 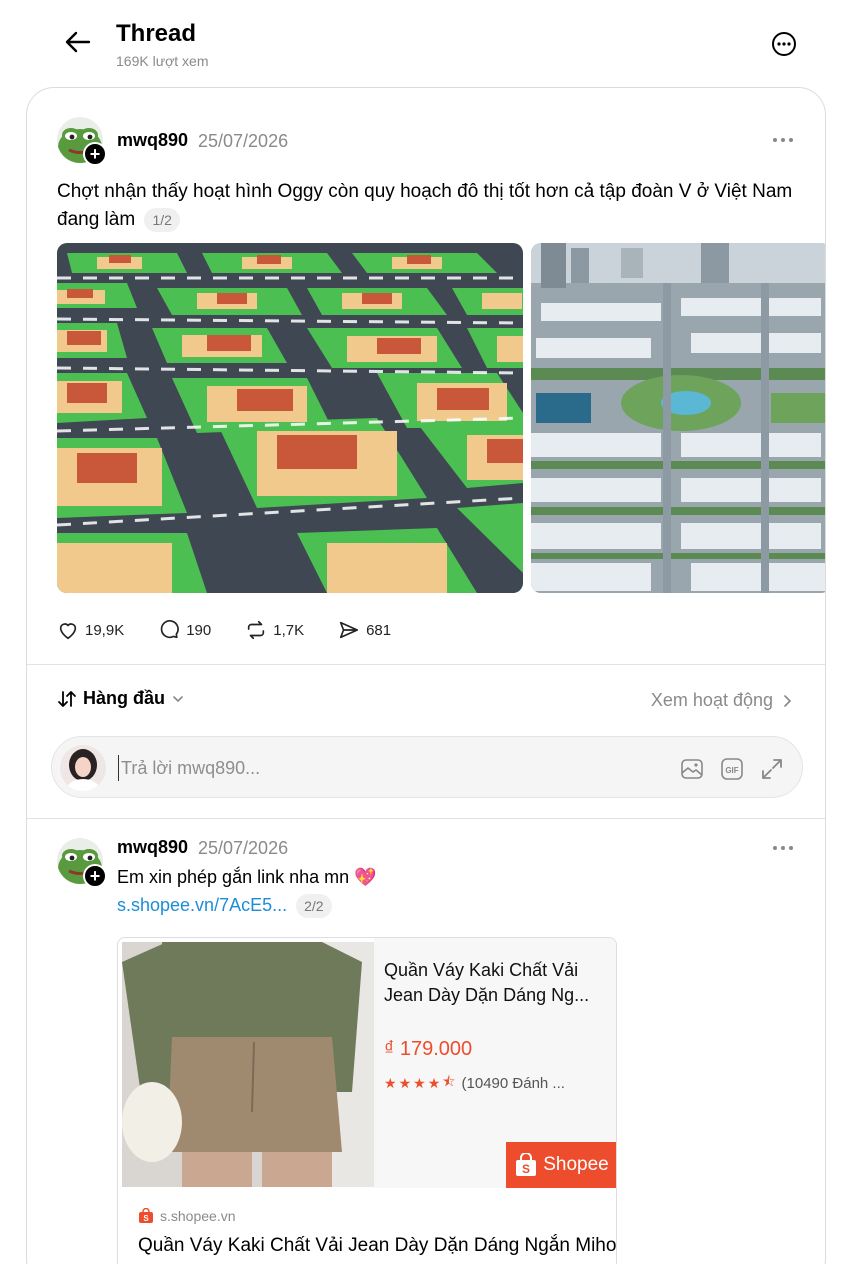 I want to click on post-image-aerial, so click(x=678, y=418).